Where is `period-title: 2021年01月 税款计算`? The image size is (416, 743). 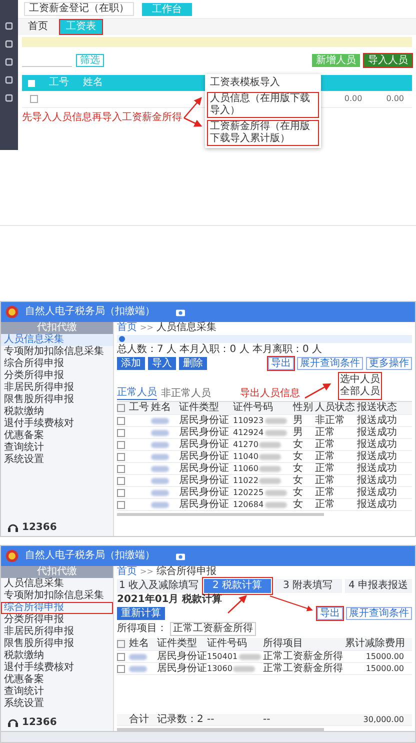
period-title: 2021年01月 税款计算 is located at coordinates (169, 600).